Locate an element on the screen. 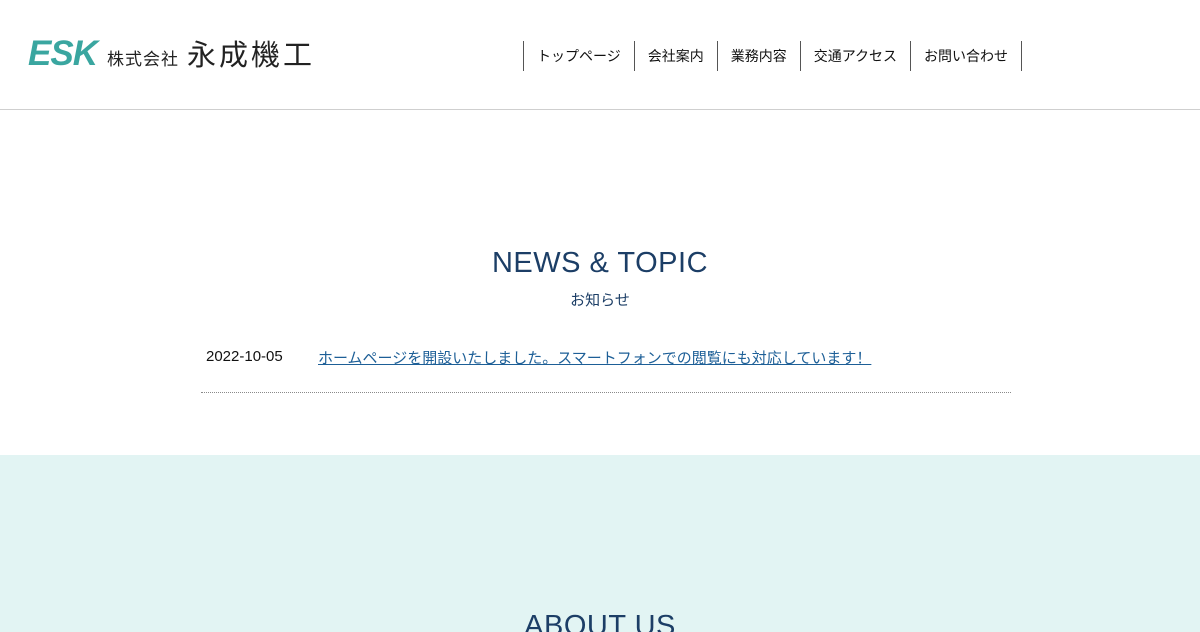 The width and height of the screenshot is (1200, 632). nav-item-company: 会社案内 is located at coordinates (676, 56).